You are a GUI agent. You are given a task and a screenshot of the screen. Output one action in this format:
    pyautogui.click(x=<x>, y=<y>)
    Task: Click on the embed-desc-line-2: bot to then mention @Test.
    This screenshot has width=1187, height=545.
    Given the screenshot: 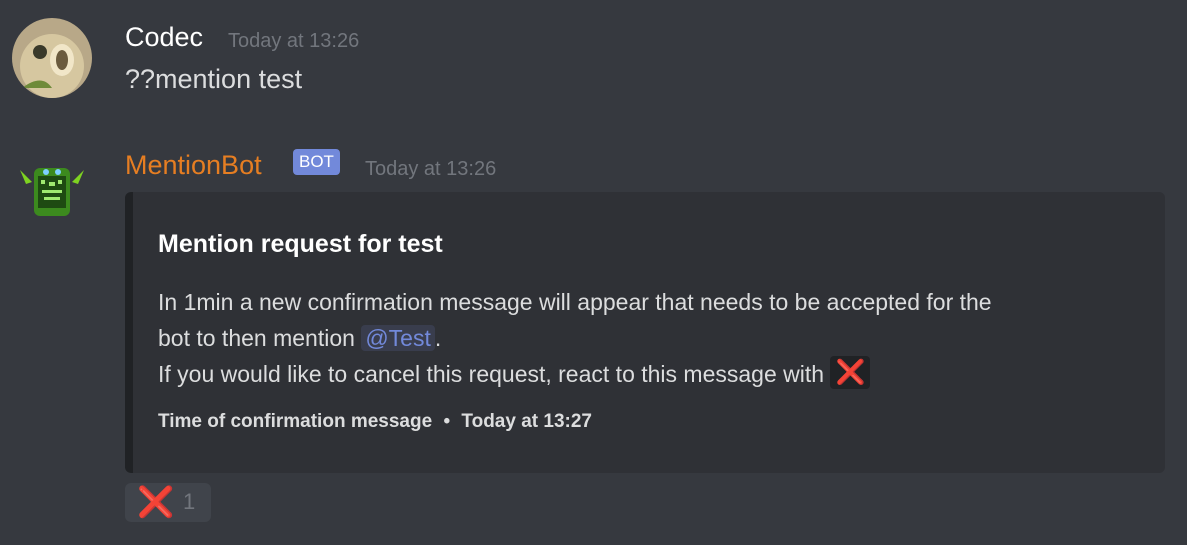 What is the action you would take?
    pyautogui.click(x=653, y=338)
    